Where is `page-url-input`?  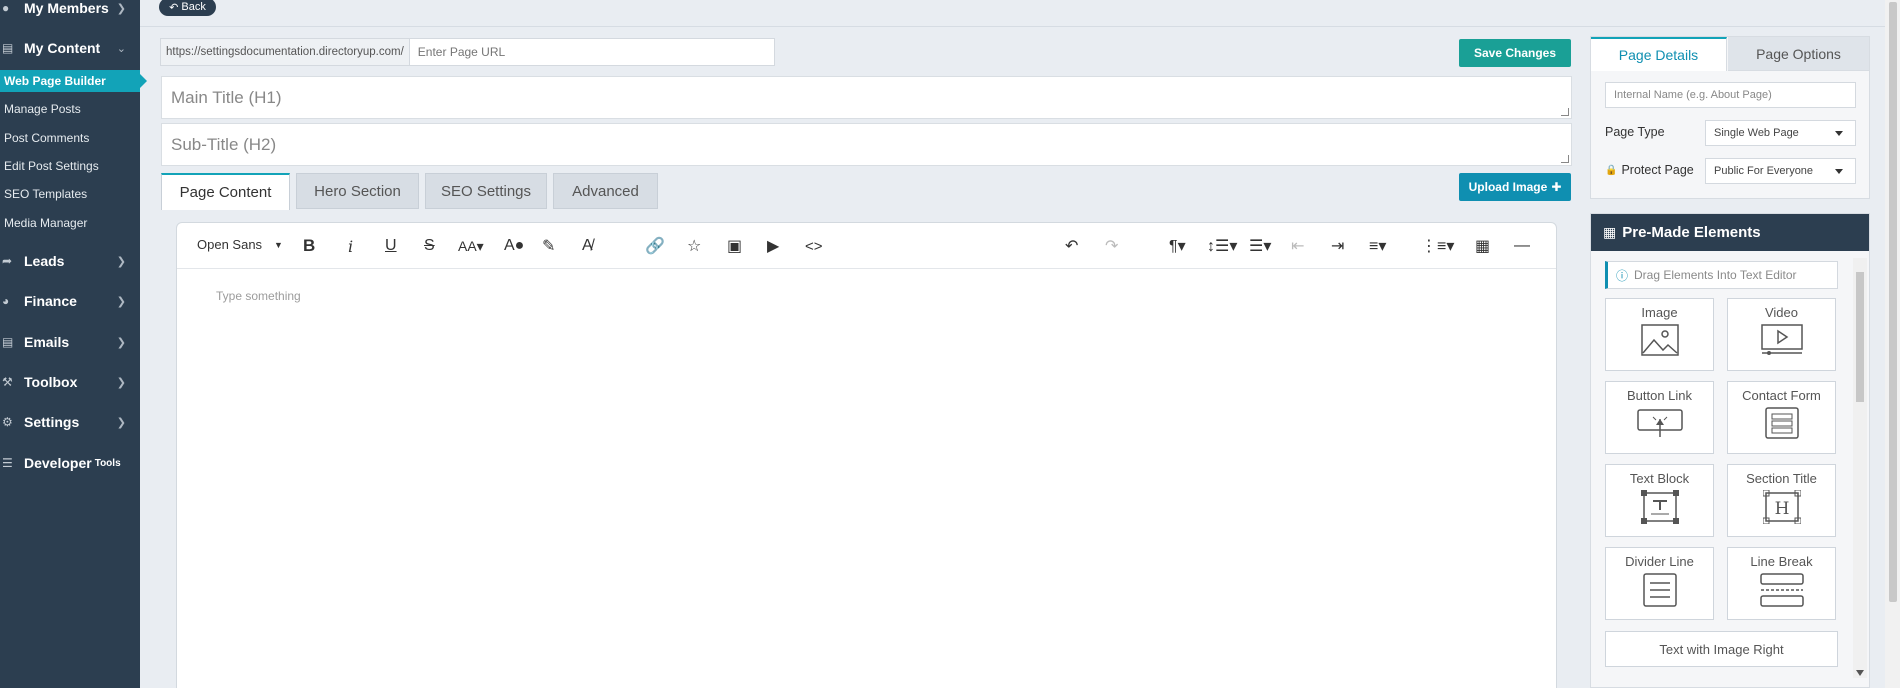 page-url-input is located at coordinates (591, 52).